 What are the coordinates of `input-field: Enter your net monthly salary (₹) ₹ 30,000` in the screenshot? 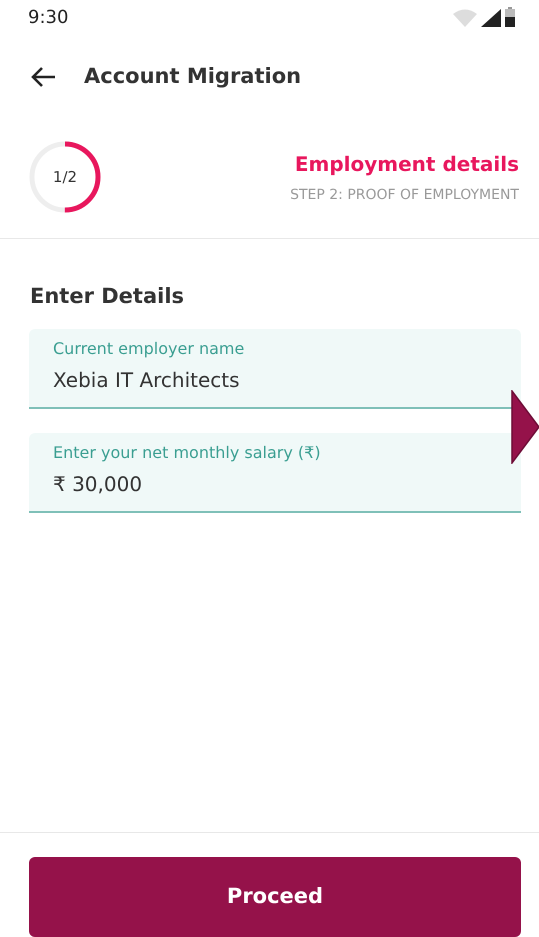 It's located at (275, 472).